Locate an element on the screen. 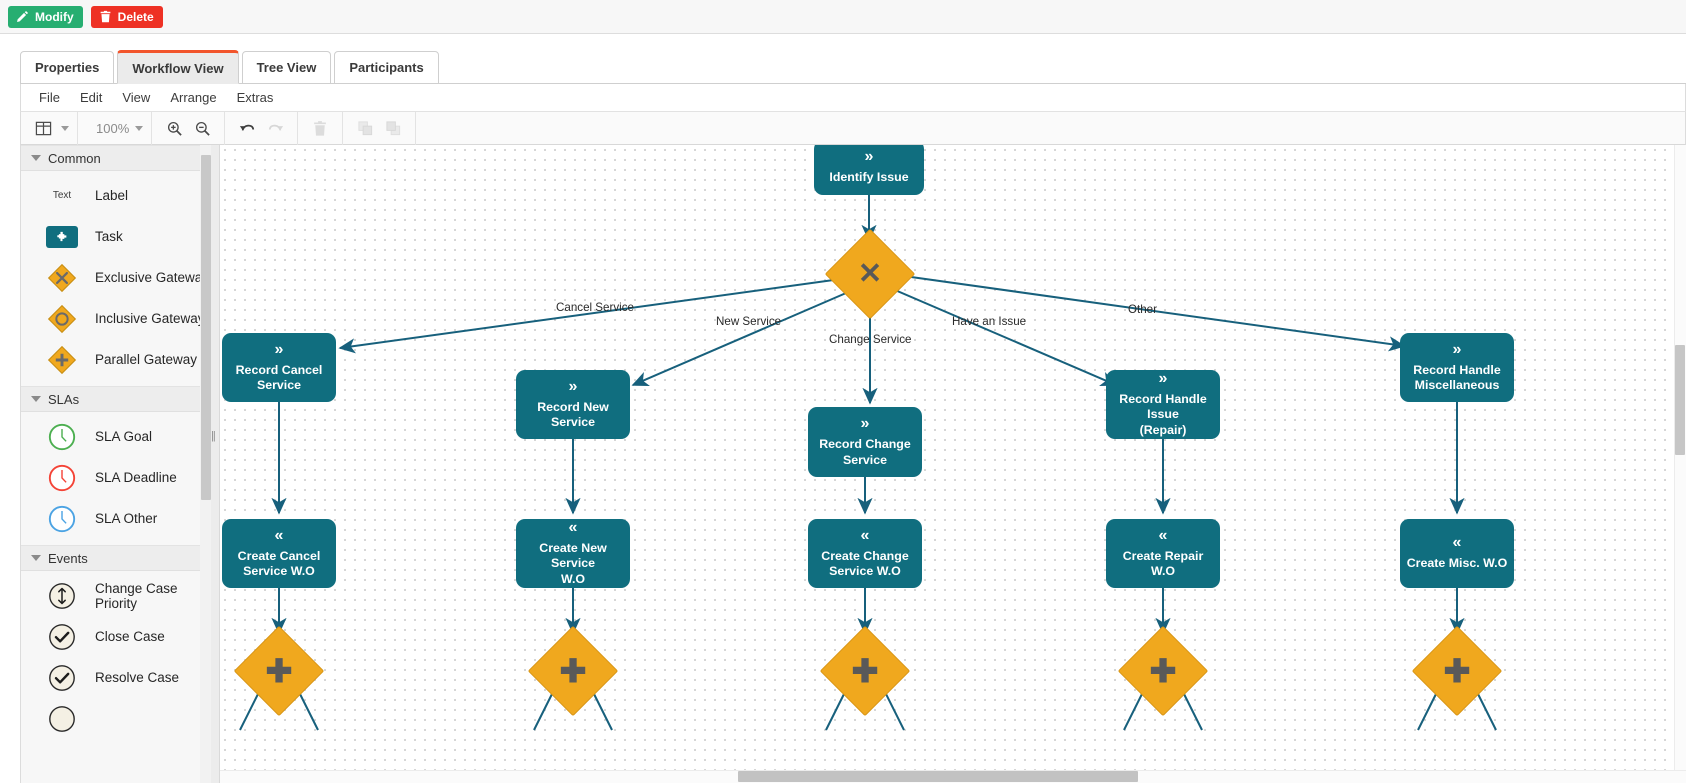  menu-extras: Extras is located at coordinates (255, 97).